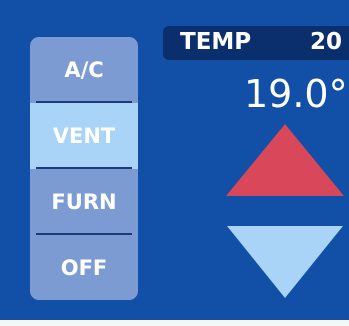 This screenshot has height=326, width=349. What do you see at coordinates (285, 262) in the screenshot?
I see `triangle-down-icon` at bounding box center [285, 262].